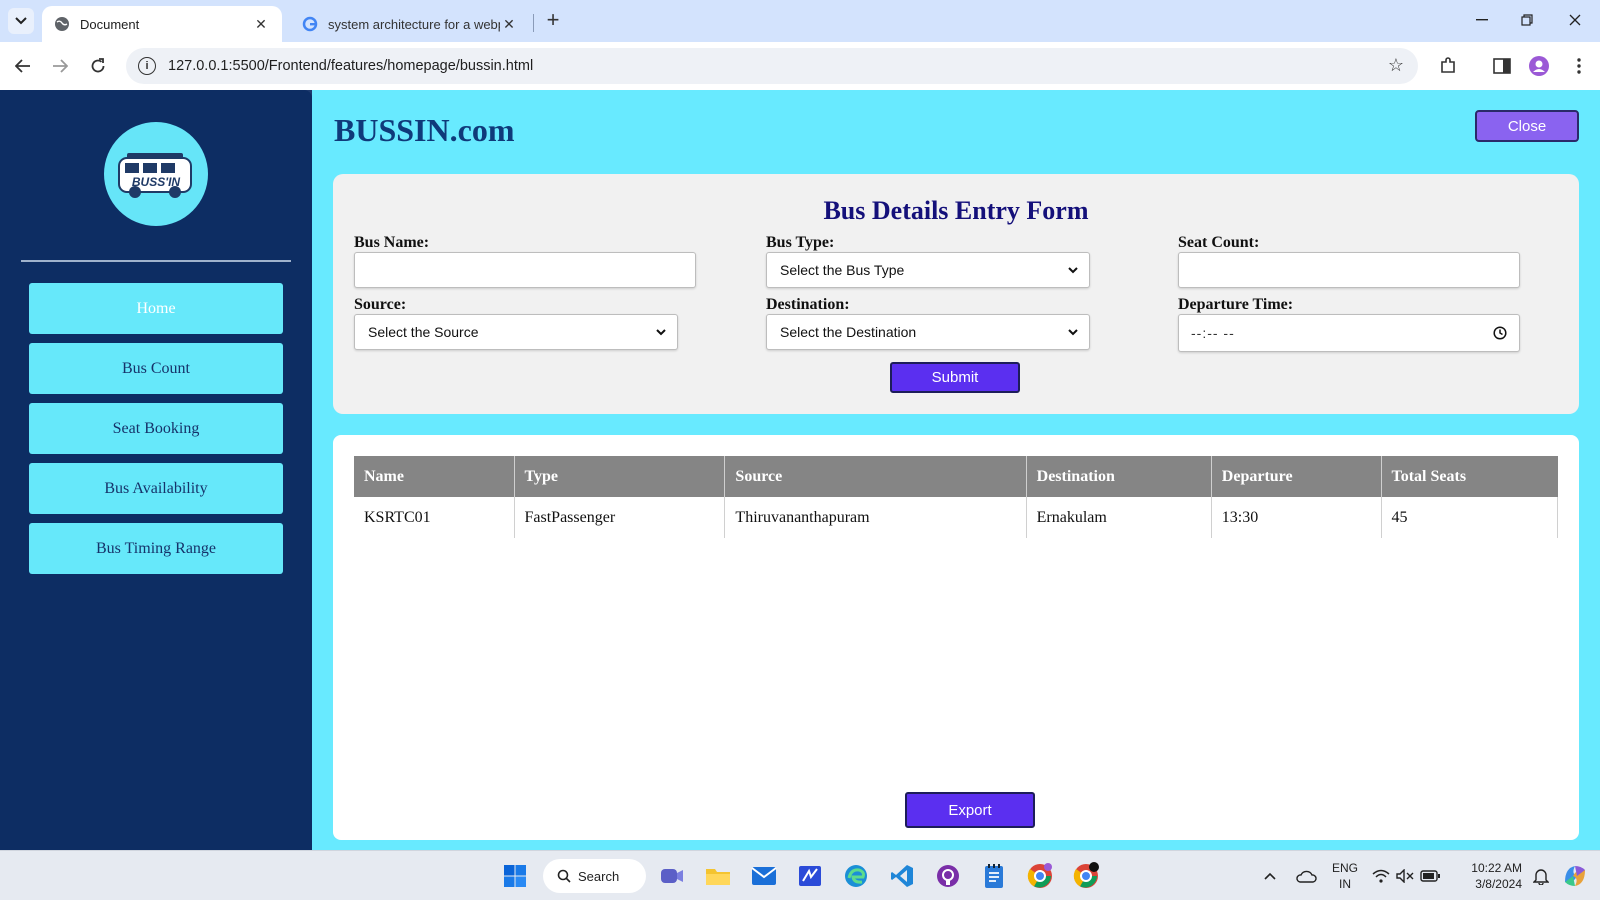 The height and width of the screenshot is (900, 1600). I want to click on region-code: IN, so click(1345, 884).